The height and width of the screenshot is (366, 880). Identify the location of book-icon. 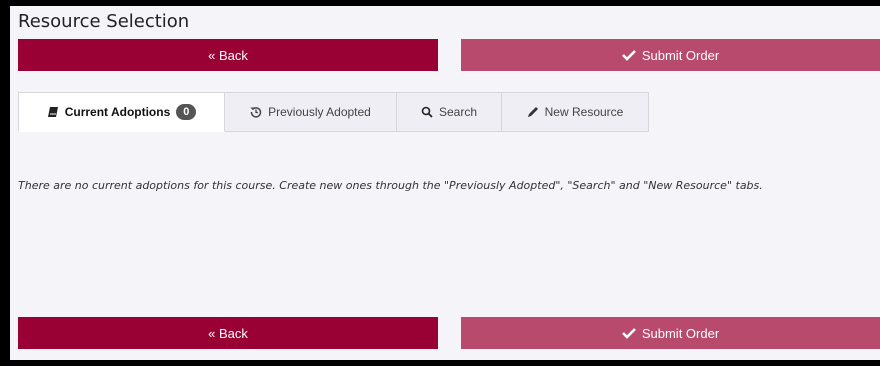
(53, 112).